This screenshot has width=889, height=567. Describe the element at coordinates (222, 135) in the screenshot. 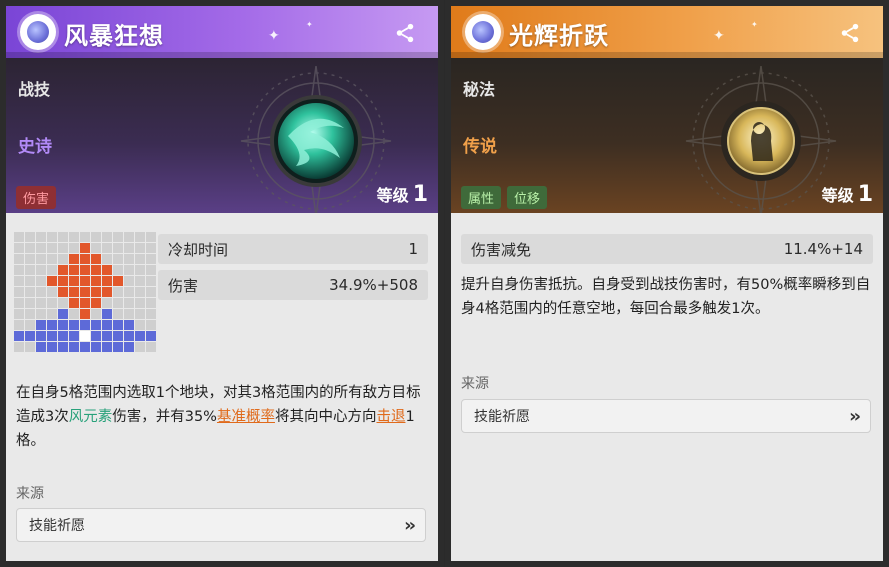

I see `card-header: 战技 史诗 伤害 等级 1` at that location.